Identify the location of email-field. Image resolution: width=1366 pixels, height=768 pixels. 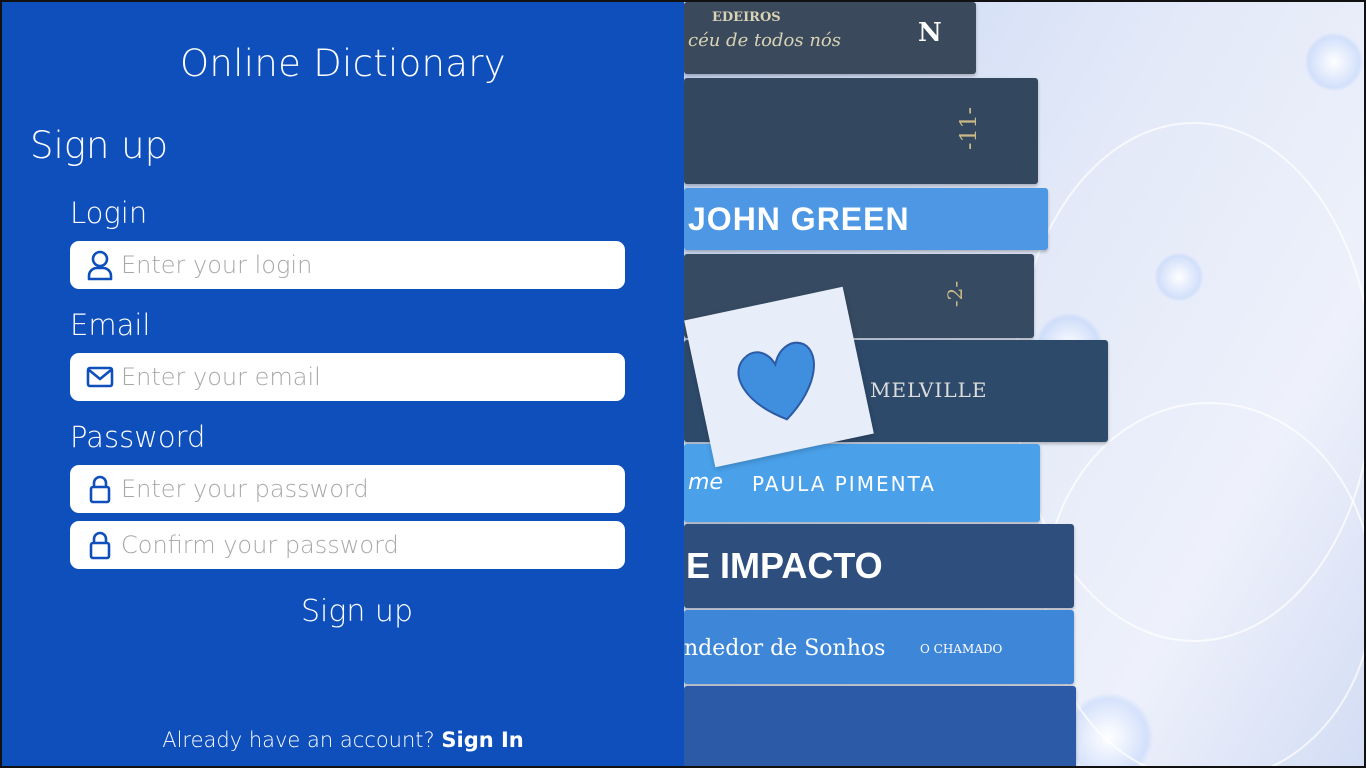
(347, 377).